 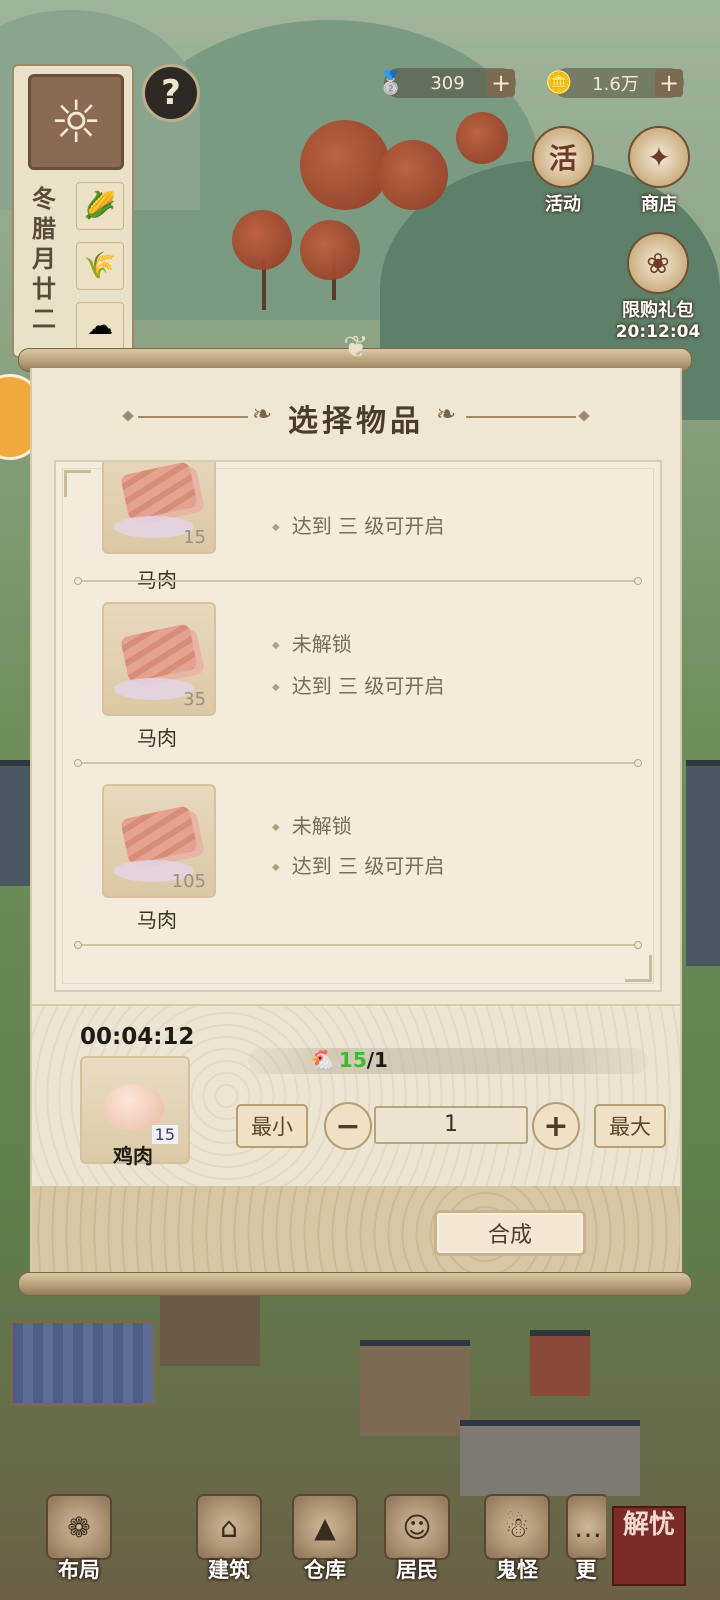 I want to click on silver-ingot-icon: 🥈, so click(x=391, y=83).